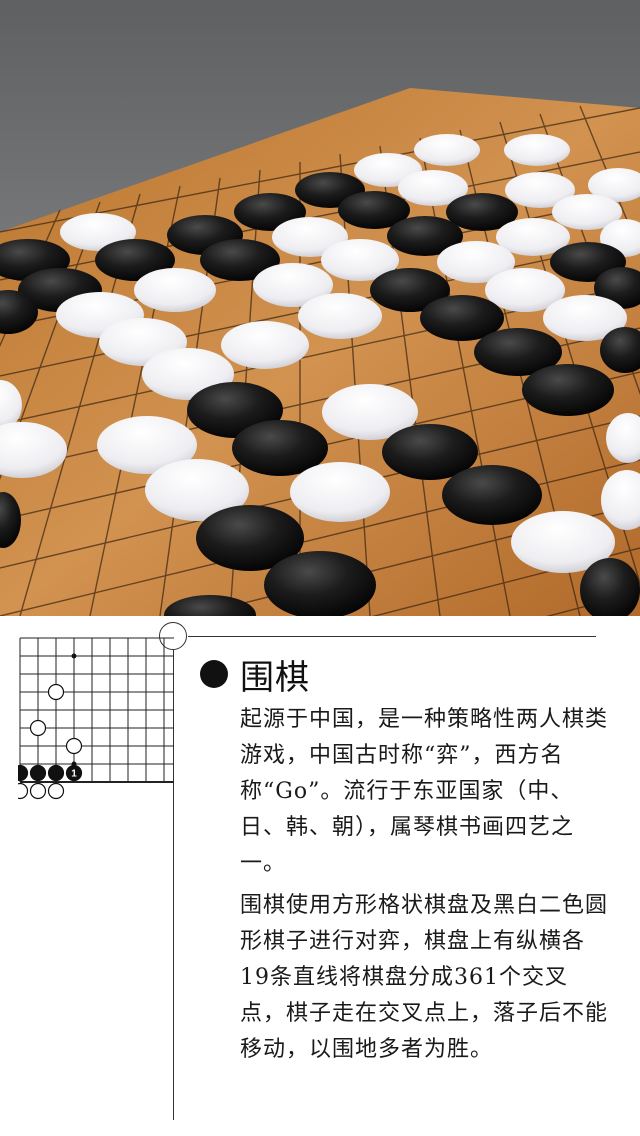  Describe the element at coordinates (275, 677) in the screenshot. I see `article-title: 围棋` at that location.